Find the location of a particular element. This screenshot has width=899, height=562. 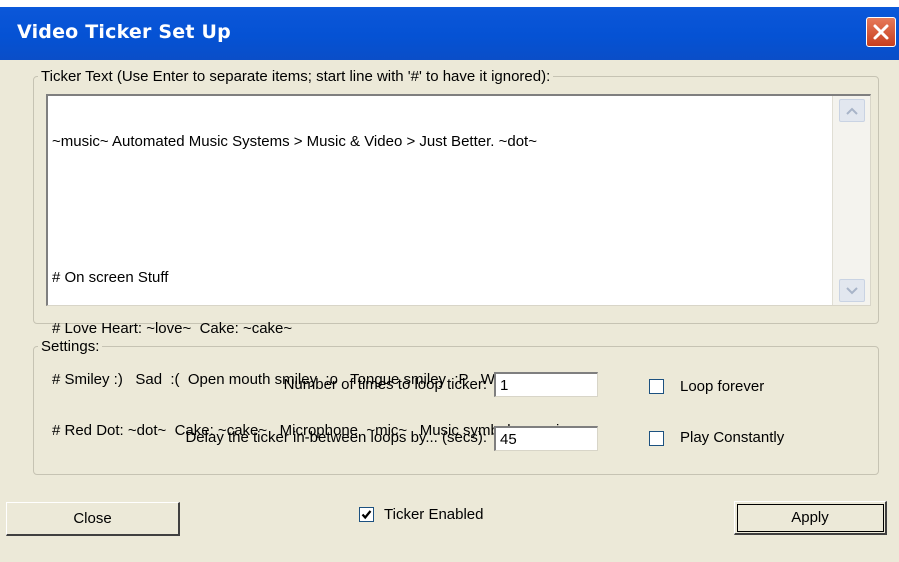

ticker-enabled-checkbox is located at coordinates (366, 514).